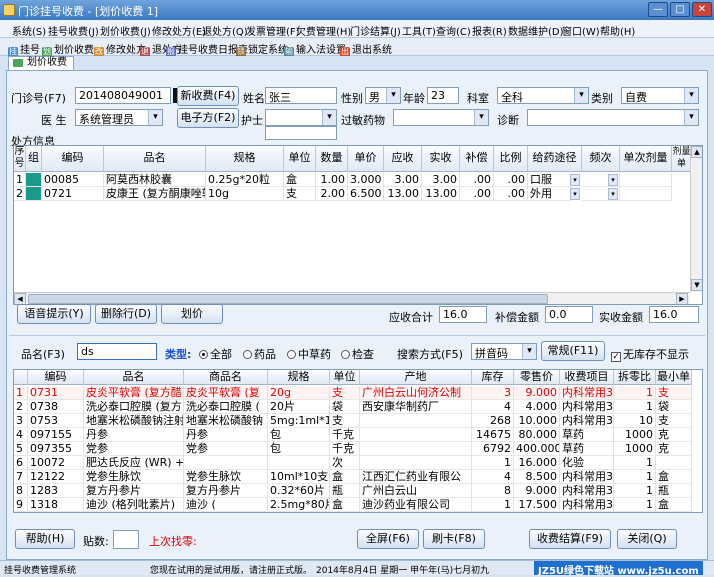 This screenshot has width=714, height=577. Describe the element at coordinates (155, 159) in the screenshot. I see `rx-header-cell: 品名` at that location.